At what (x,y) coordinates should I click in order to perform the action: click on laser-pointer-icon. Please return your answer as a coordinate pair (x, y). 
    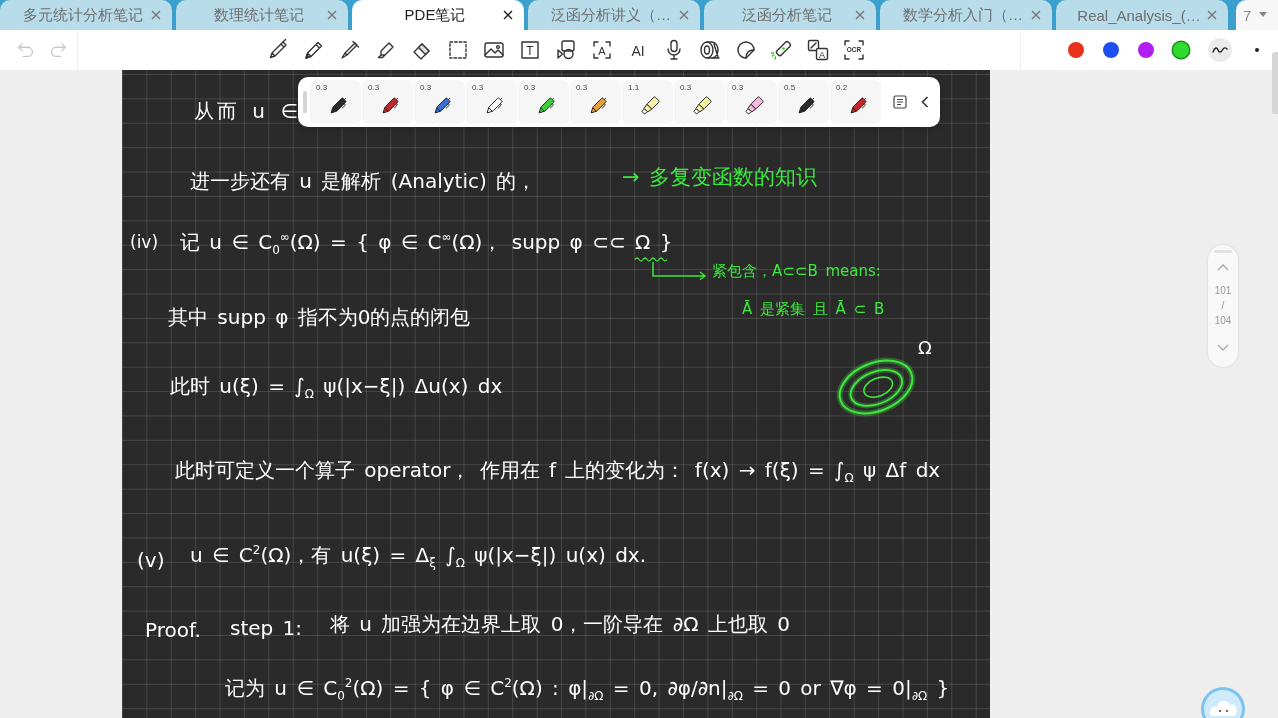
    Looking at the image, I should click on (782, 50).